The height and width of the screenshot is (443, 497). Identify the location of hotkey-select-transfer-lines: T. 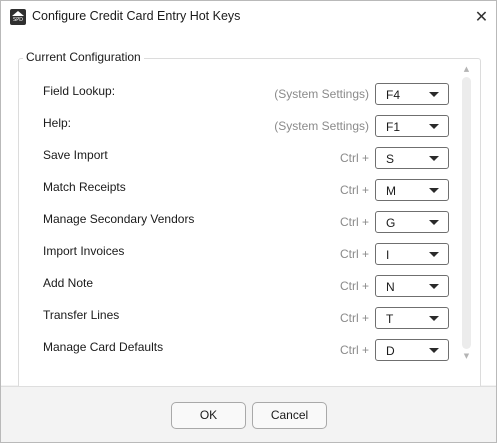
(412, 318).